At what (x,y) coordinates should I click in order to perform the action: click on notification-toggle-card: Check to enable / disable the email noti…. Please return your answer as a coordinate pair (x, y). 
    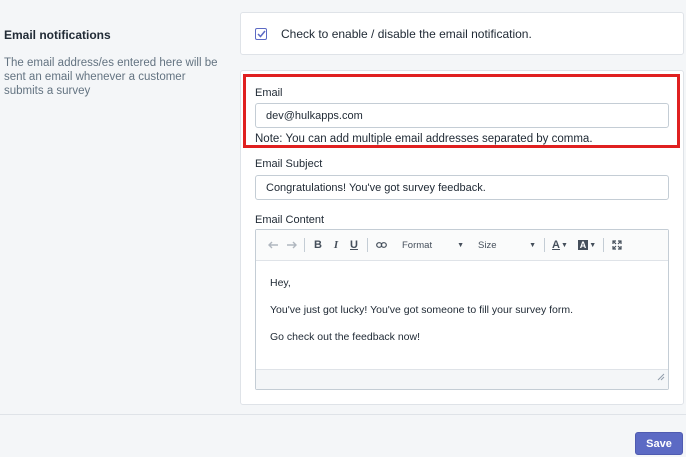
    Looking at the image, I should click on (462, 33).